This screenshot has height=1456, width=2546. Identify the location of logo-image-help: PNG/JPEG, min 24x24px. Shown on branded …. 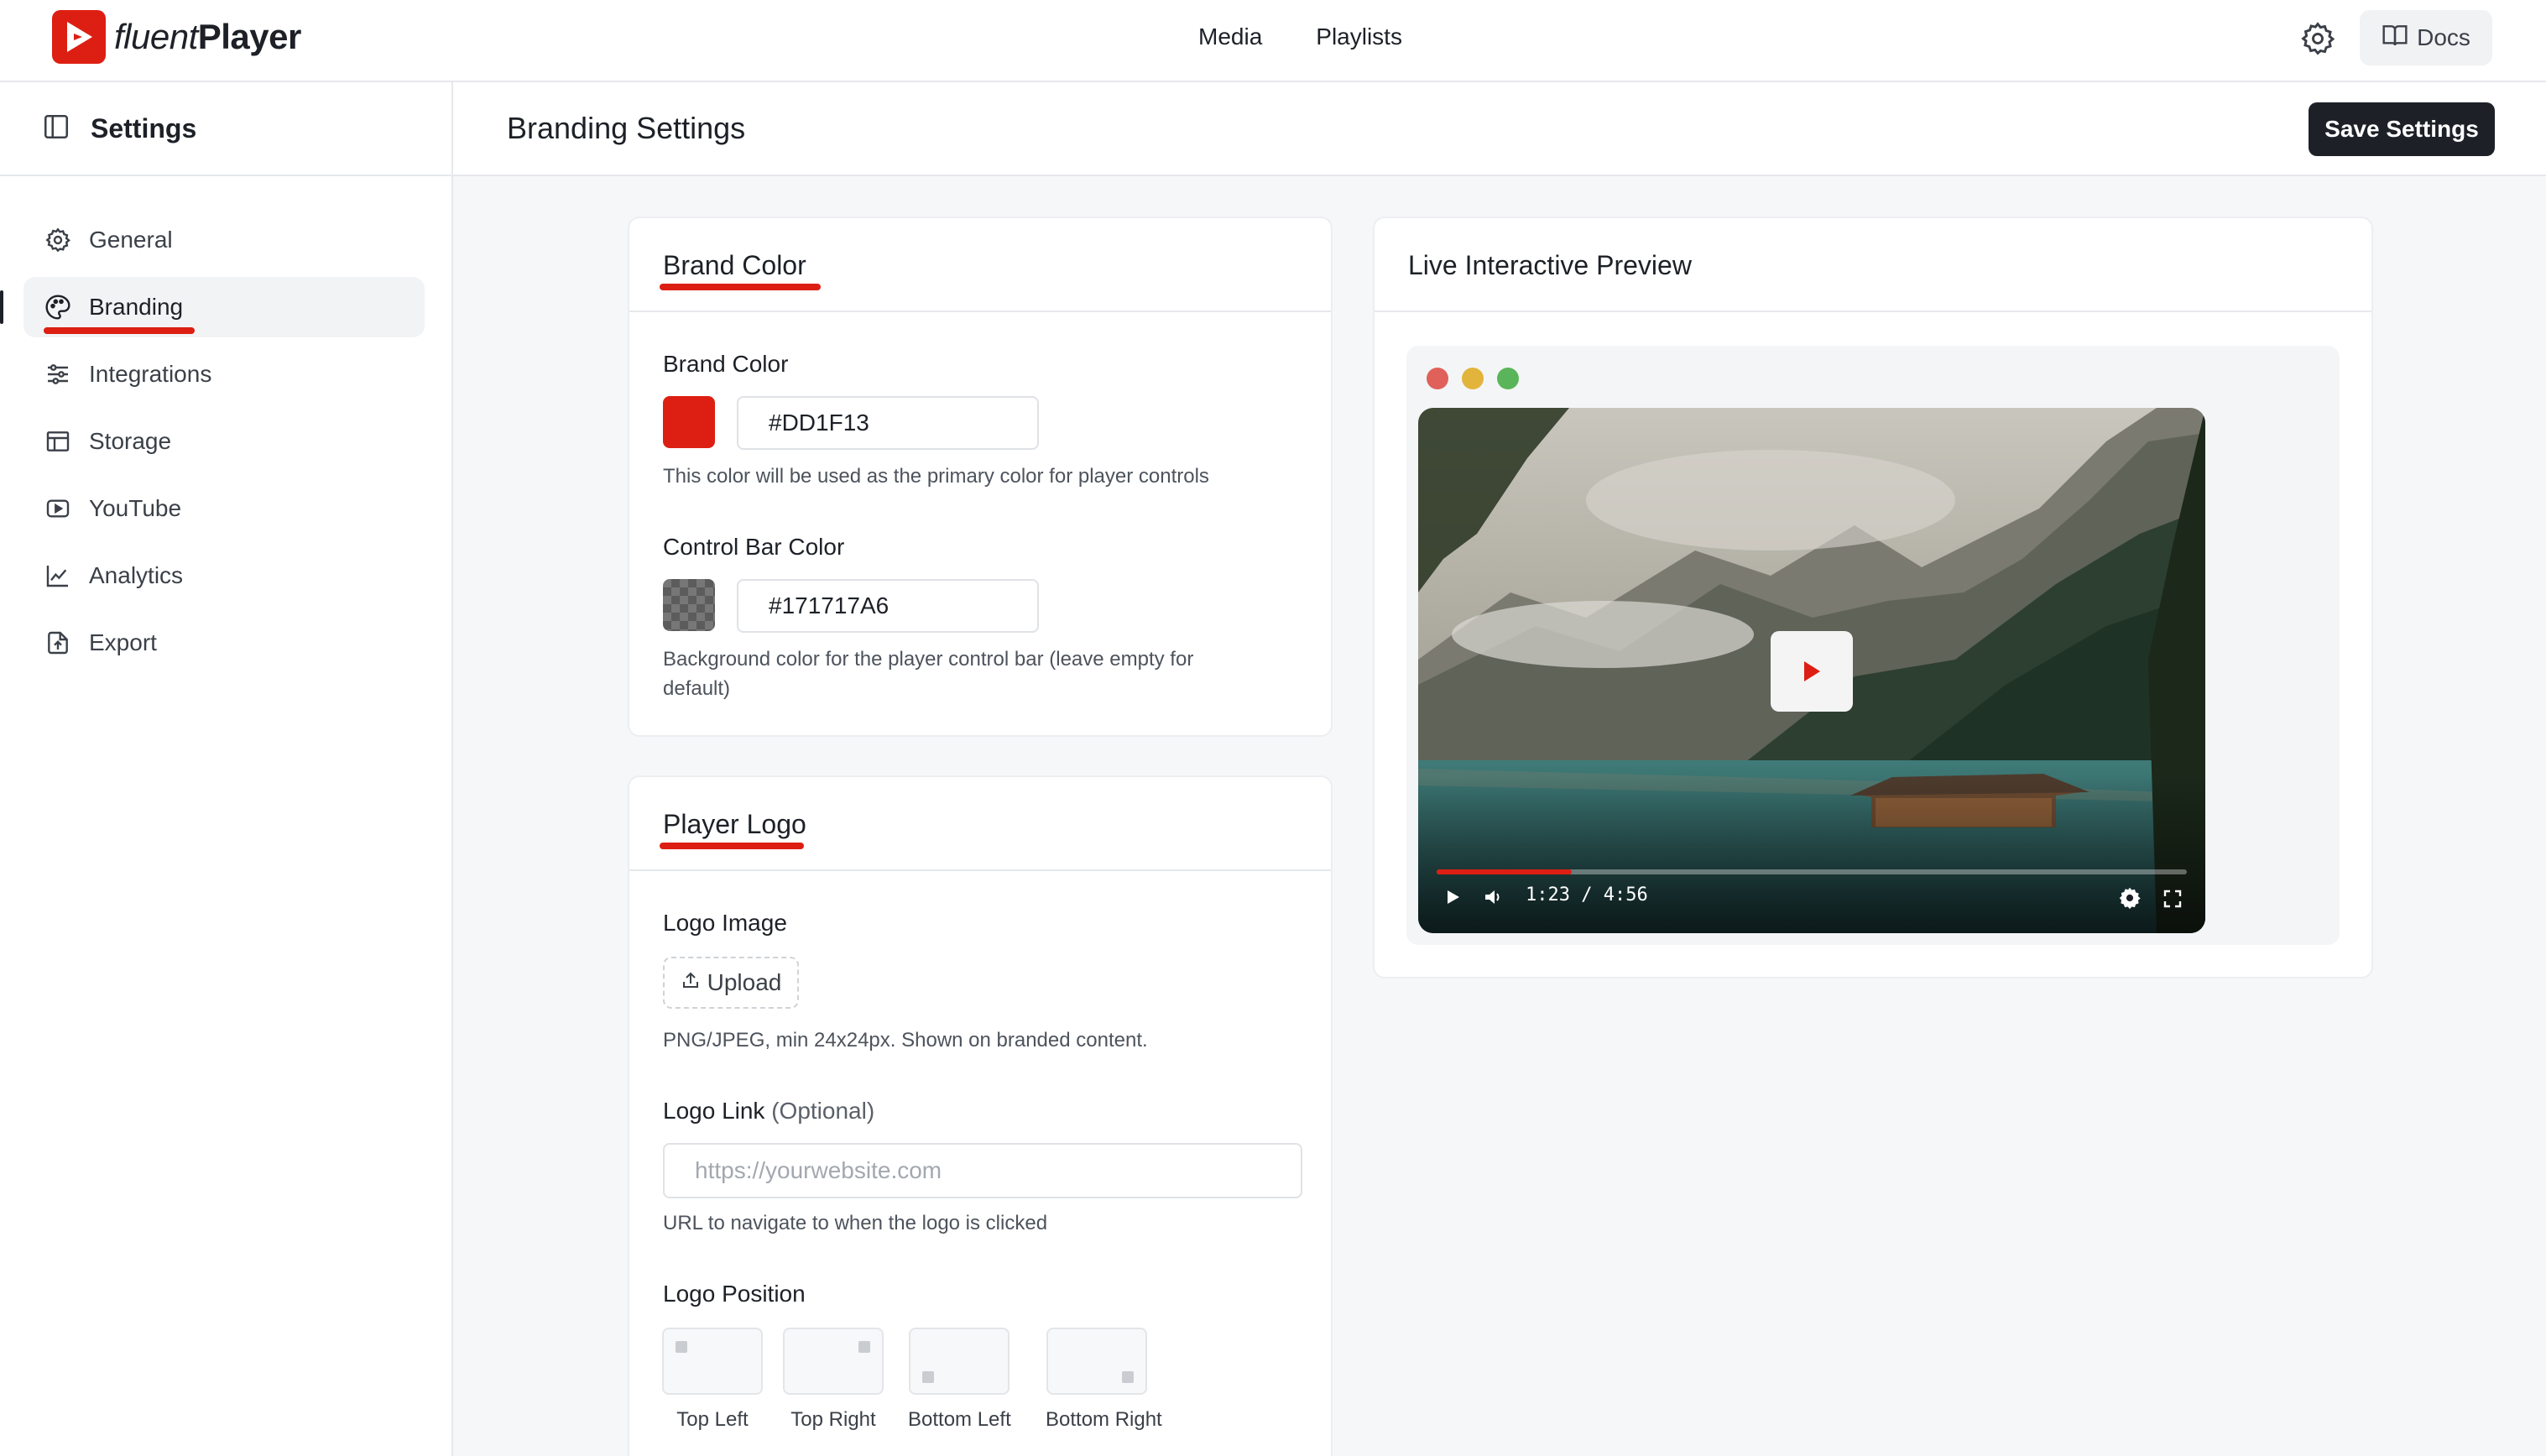
(905, 1040).